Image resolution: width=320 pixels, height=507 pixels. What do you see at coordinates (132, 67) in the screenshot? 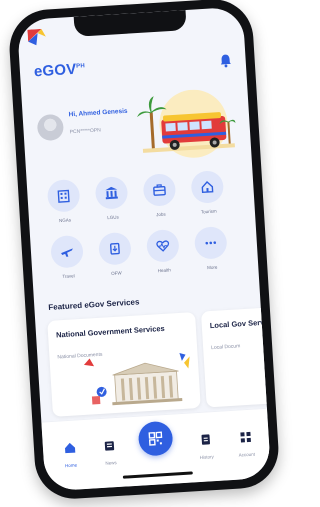
I see `app-header: eGOVPH` at bounding box center [132, 67].